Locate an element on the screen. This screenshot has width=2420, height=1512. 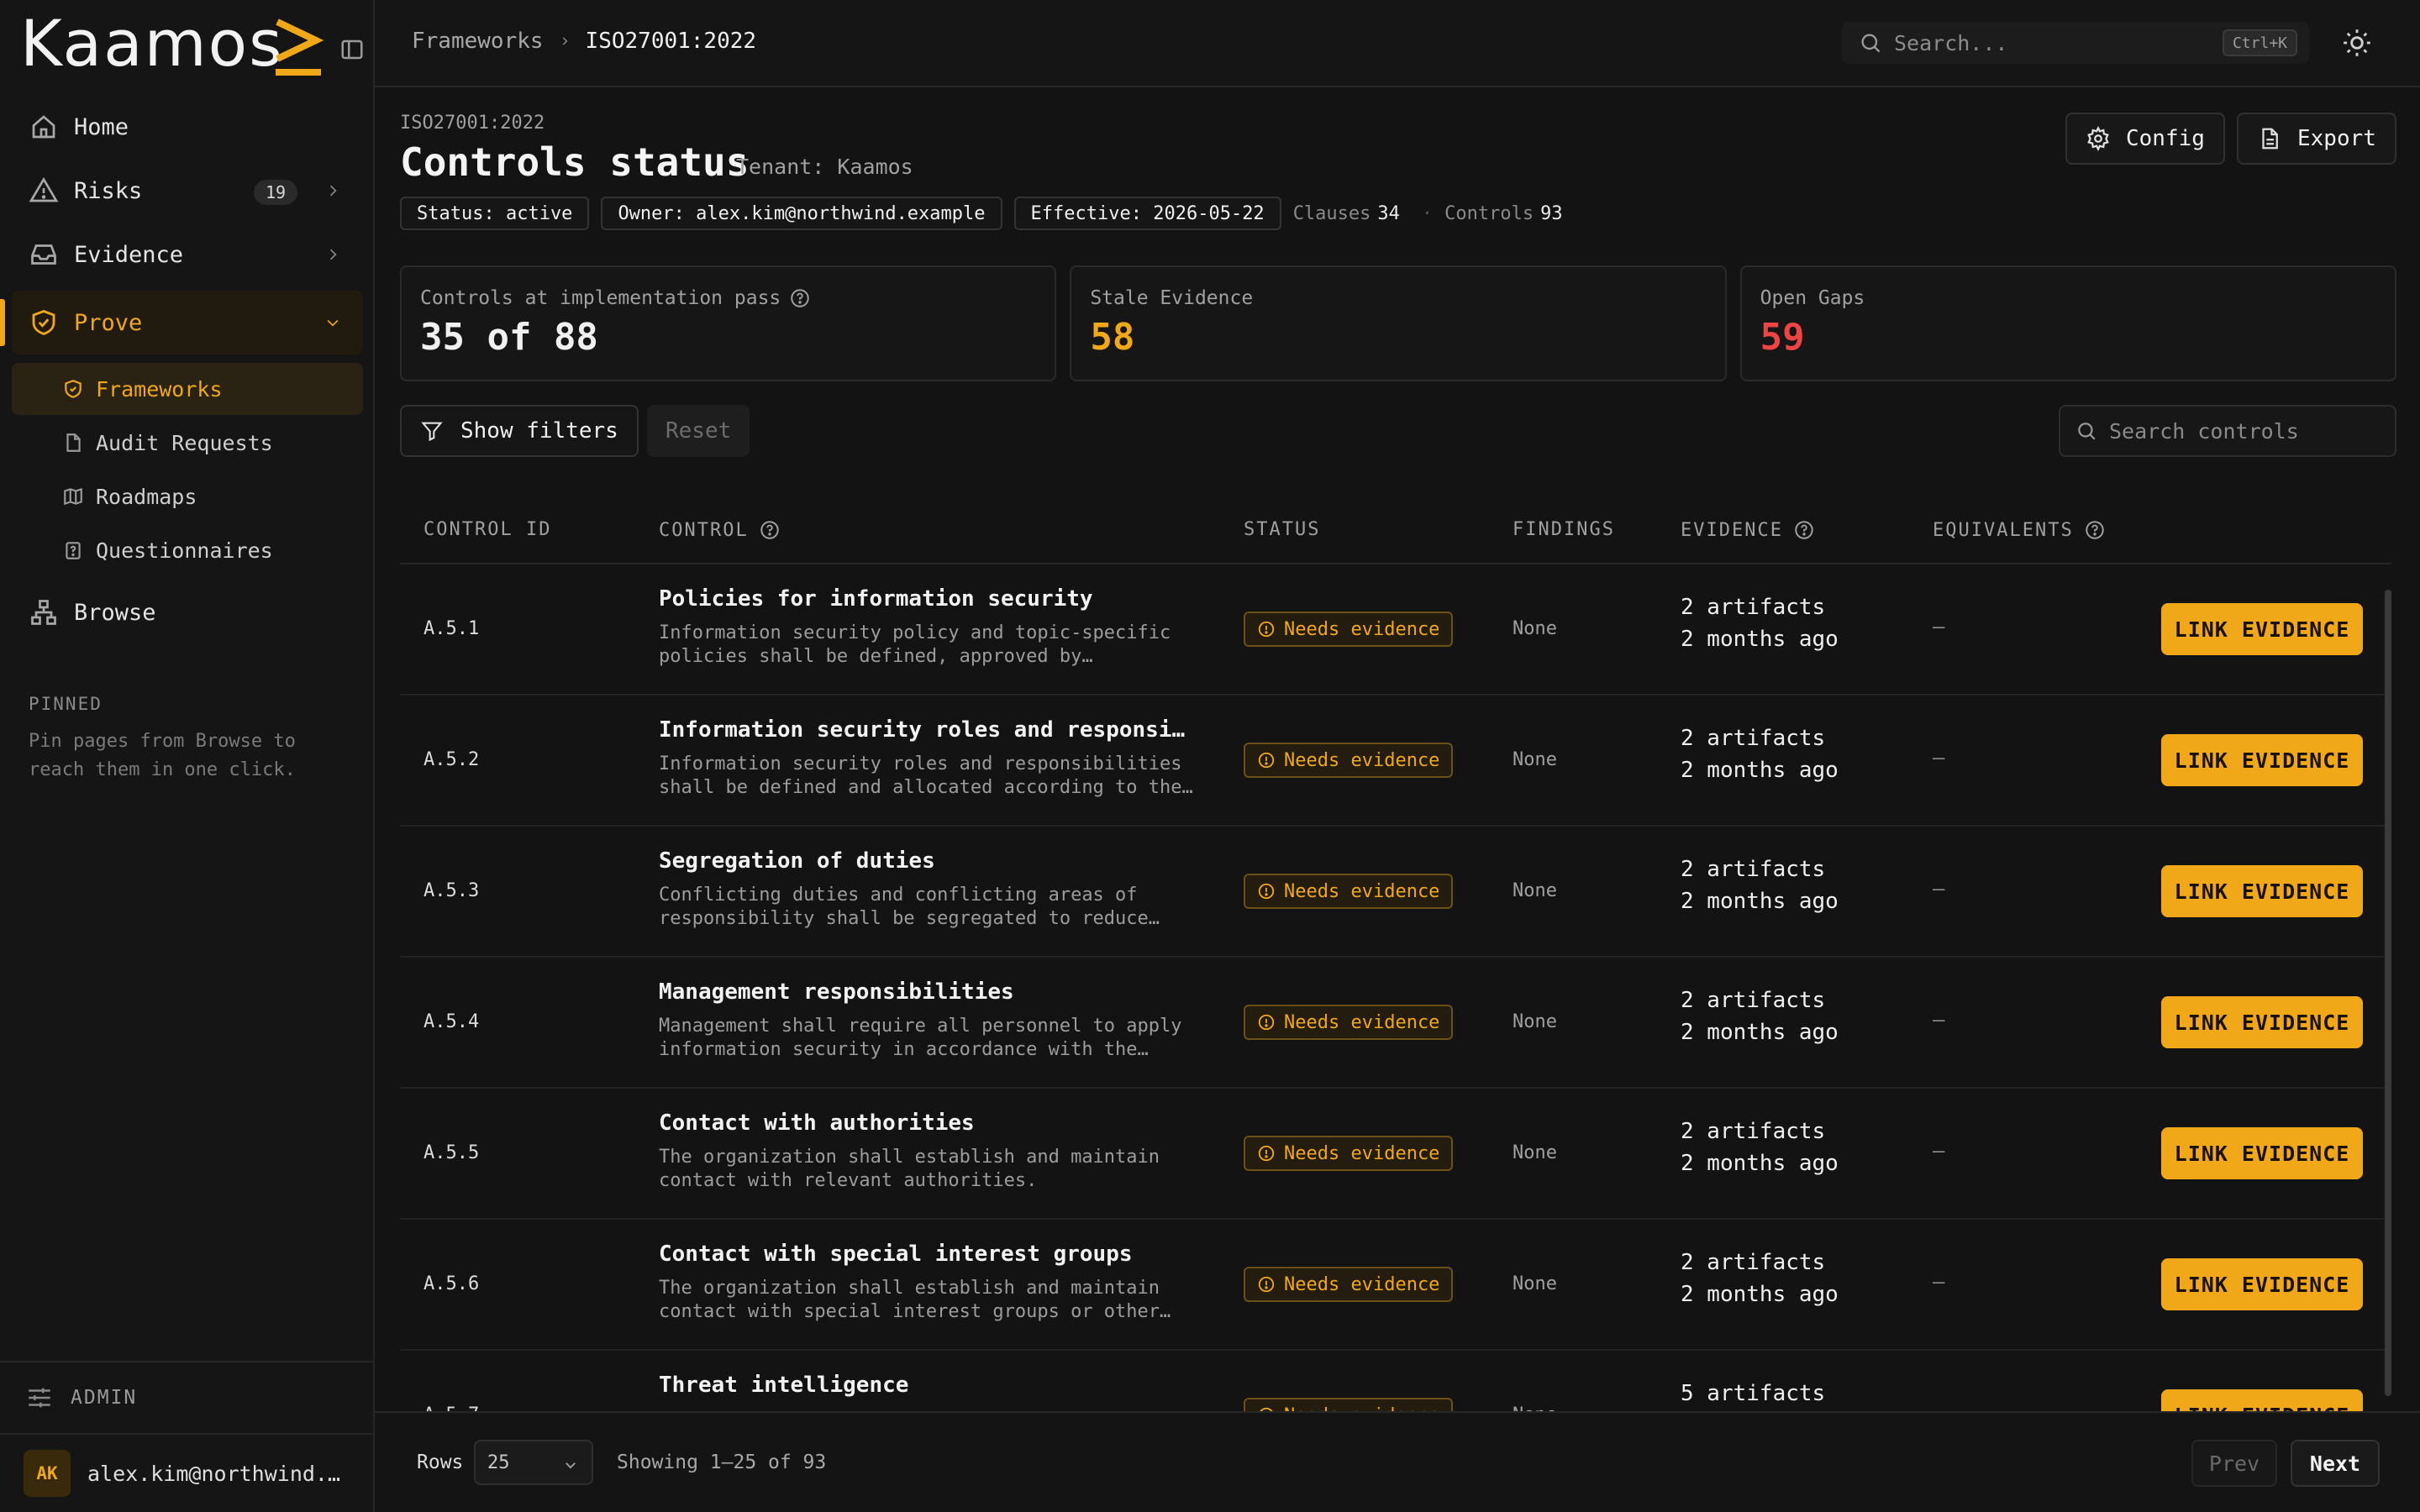
prompt-icon is located at coordinates (299, 47).